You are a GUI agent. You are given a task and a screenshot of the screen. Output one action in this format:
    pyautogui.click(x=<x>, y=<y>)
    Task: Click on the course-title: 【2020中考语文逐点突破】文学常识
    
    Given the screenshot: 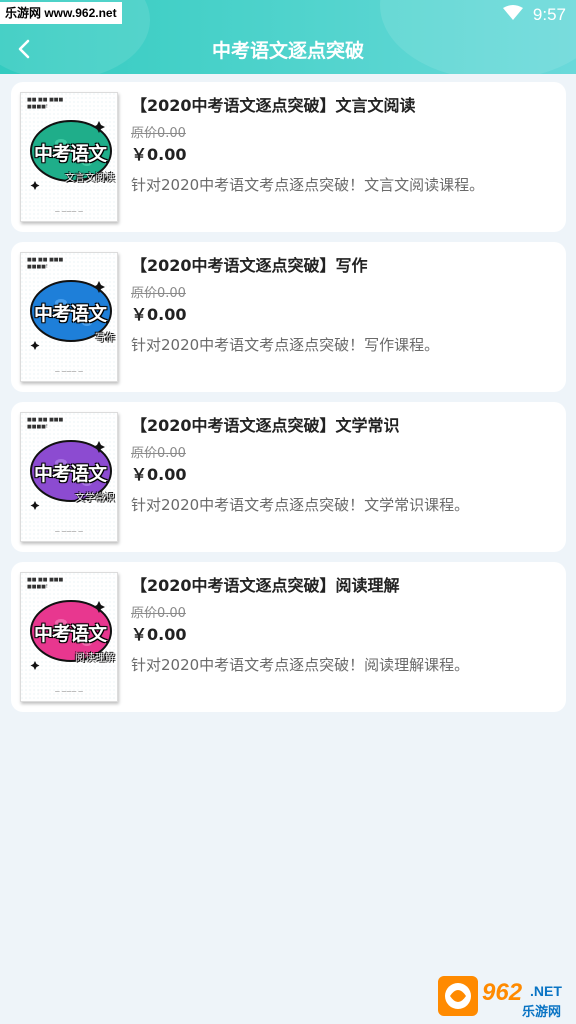 What is the action you would take?
    pyautogui.click(x=265, y=425)
    